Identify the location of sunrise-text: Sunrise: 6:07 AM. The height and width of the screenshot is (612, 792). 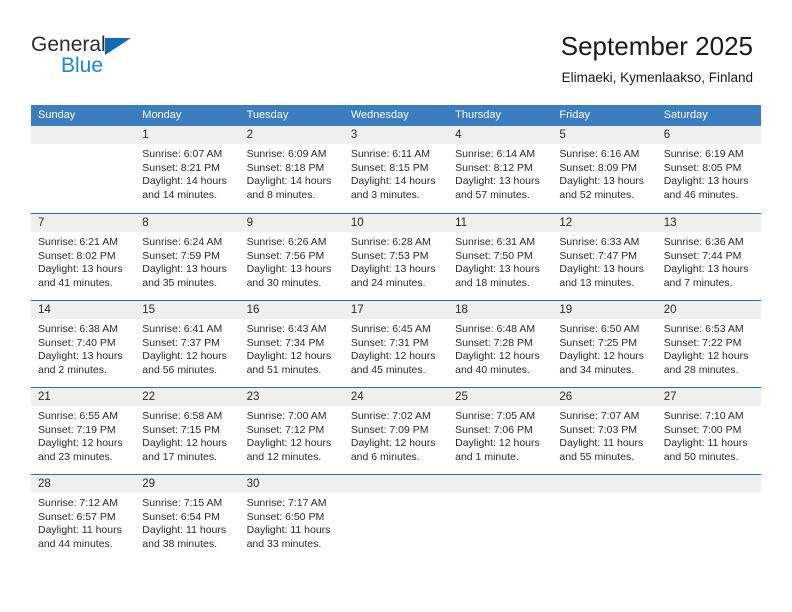
(182, 154).